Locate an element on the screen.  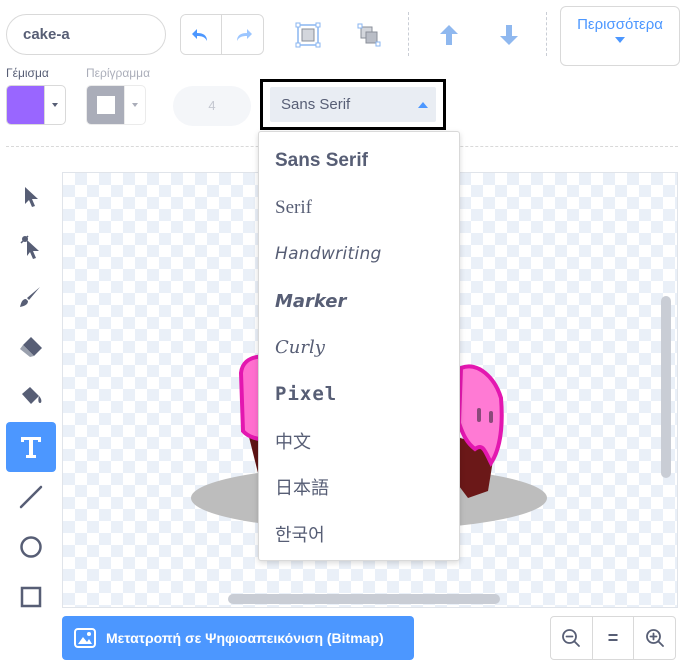
zoom-reset-button: = is located at coordinates (614, 638).